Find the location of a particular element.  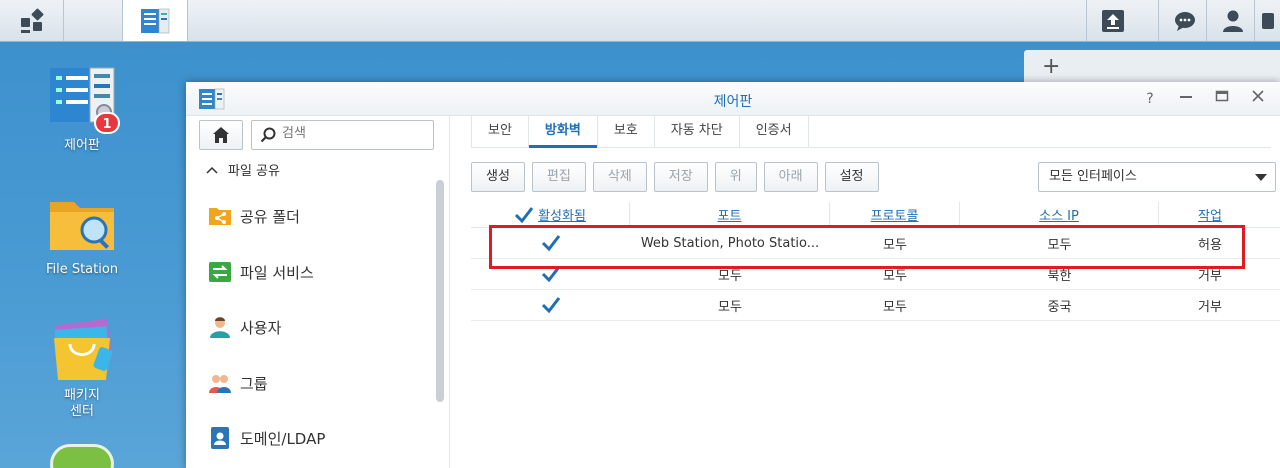

desktop-icon-control-panel: 1 제어판 is located at coordinates (82, 108).